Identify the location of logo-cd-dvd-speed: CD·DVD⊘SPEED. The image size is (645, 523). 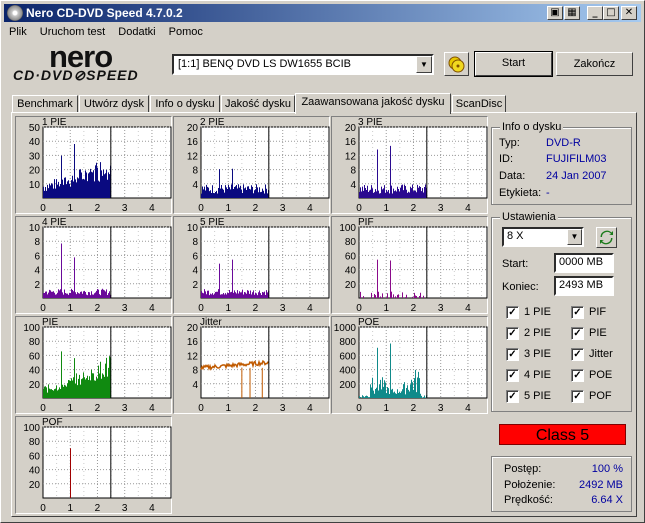
(76, 75).